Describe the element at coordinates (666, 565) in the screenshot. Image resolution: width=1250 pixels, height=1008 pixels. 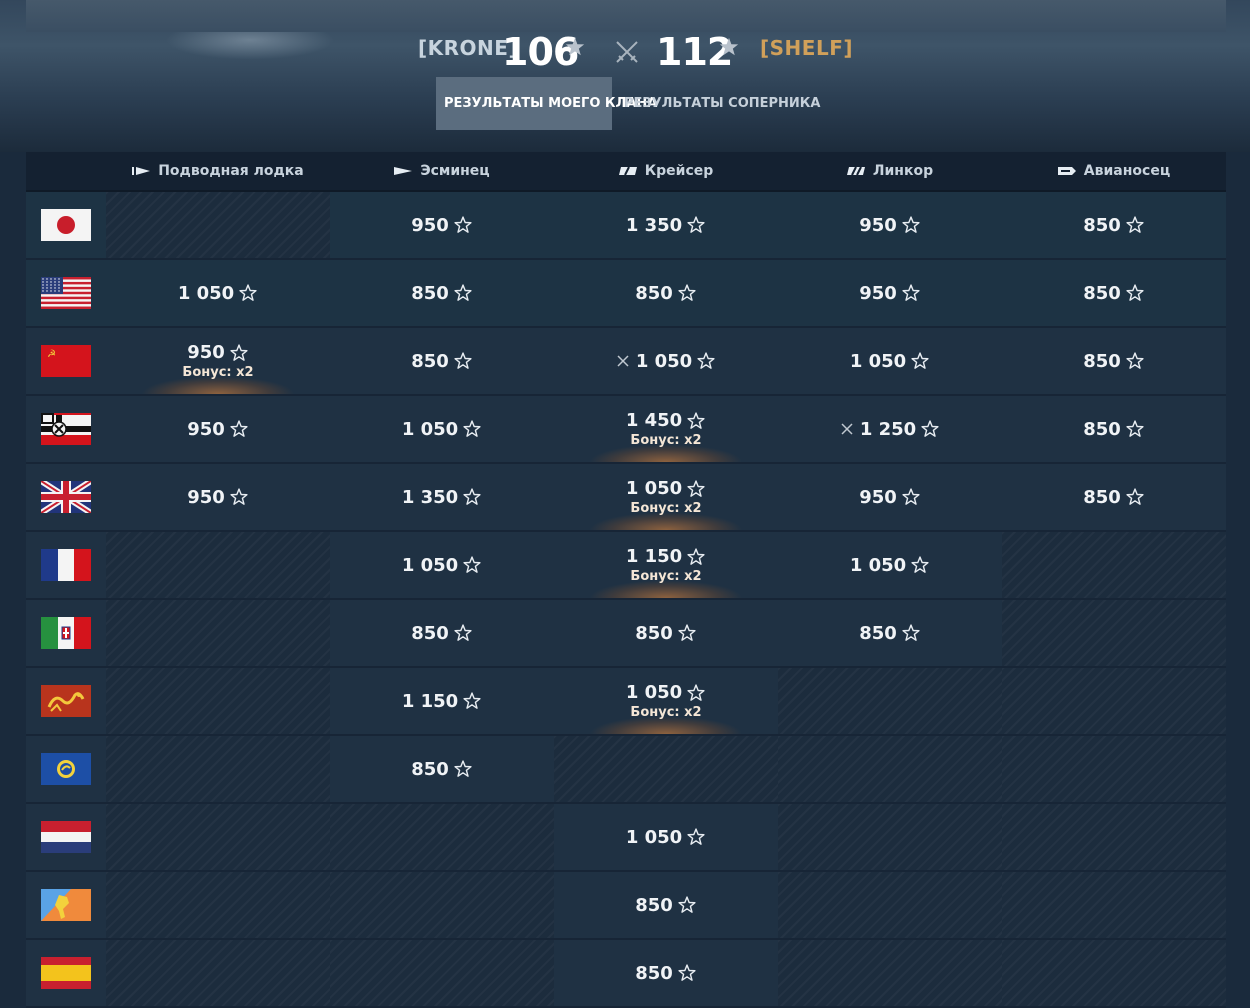
I see `reward-cell: 1 150 Бонус: x2` at that location.